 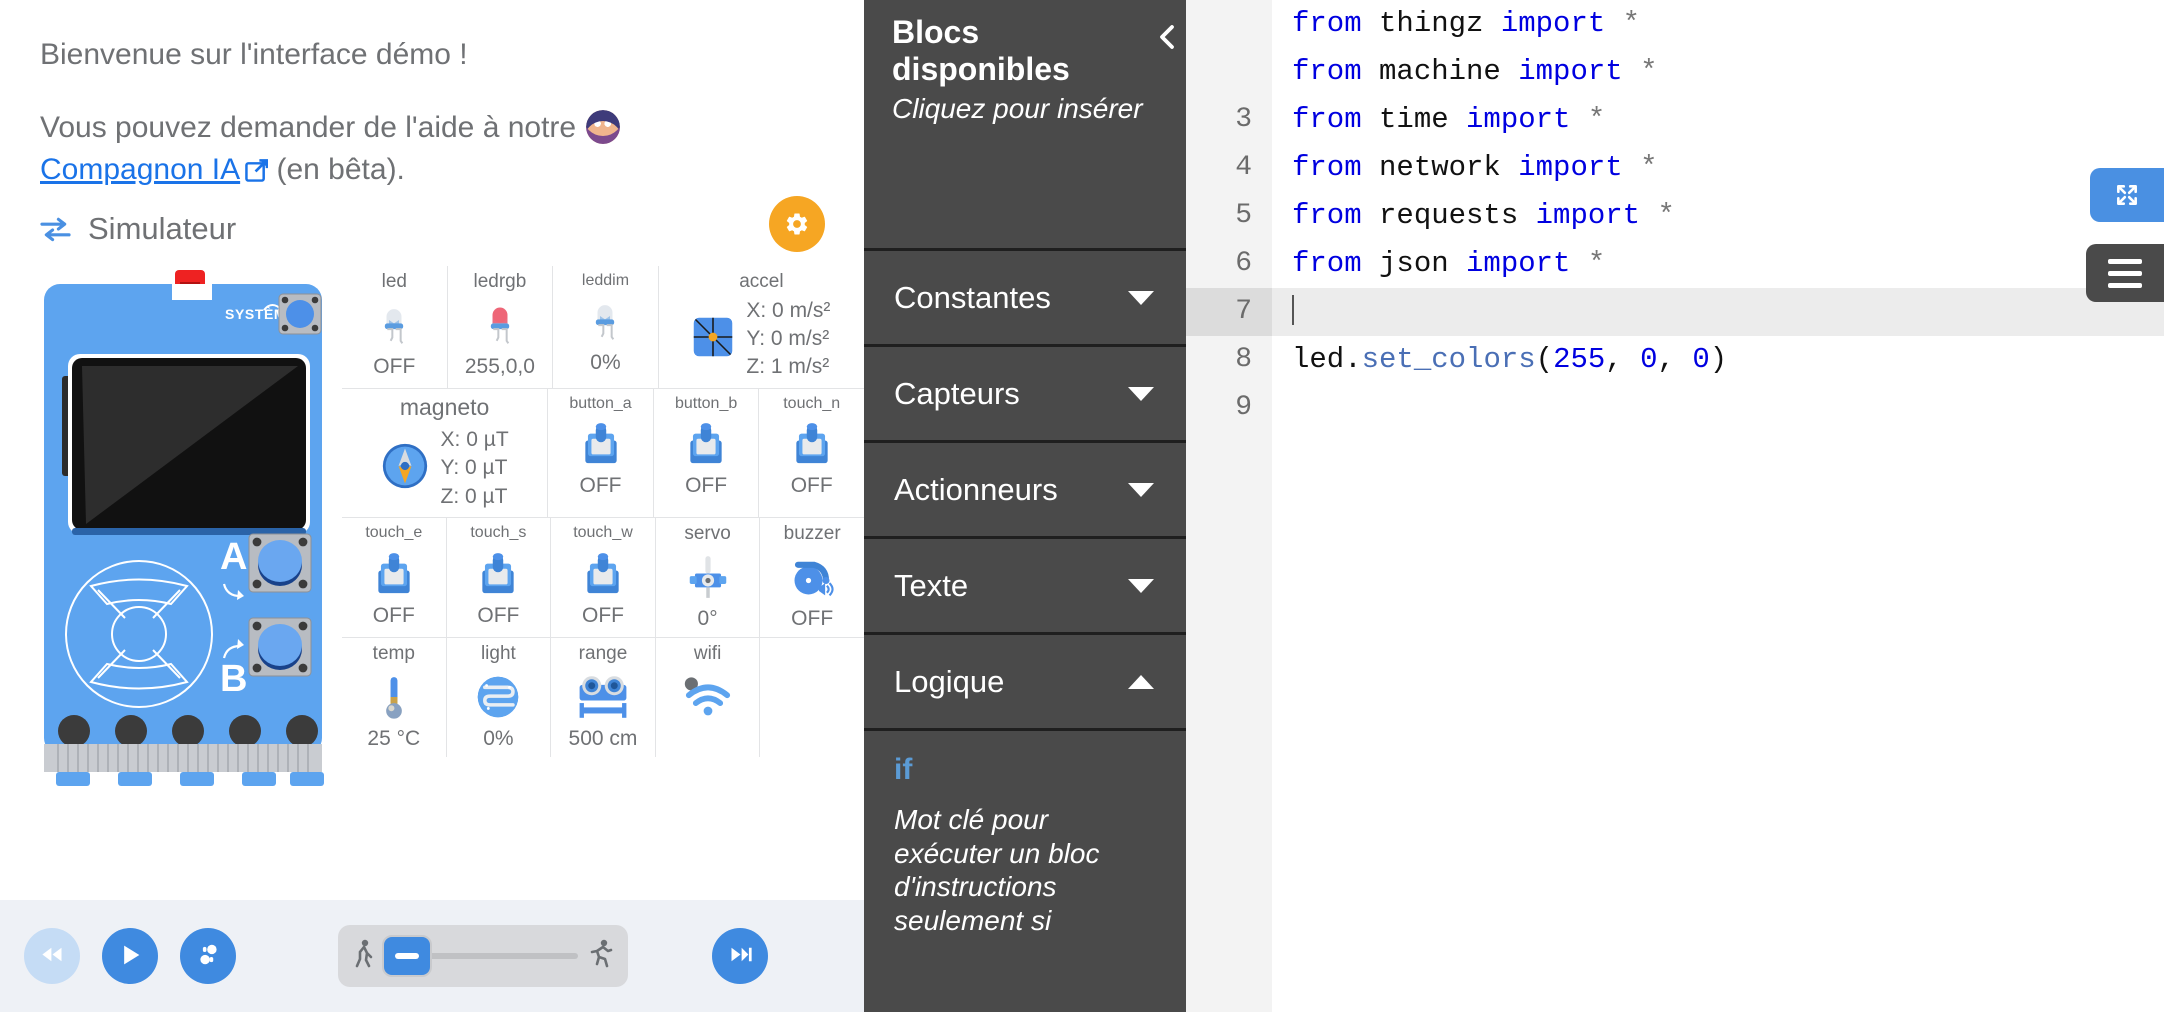 I want to click on code-line: 9, so click(x=1675, y=408).